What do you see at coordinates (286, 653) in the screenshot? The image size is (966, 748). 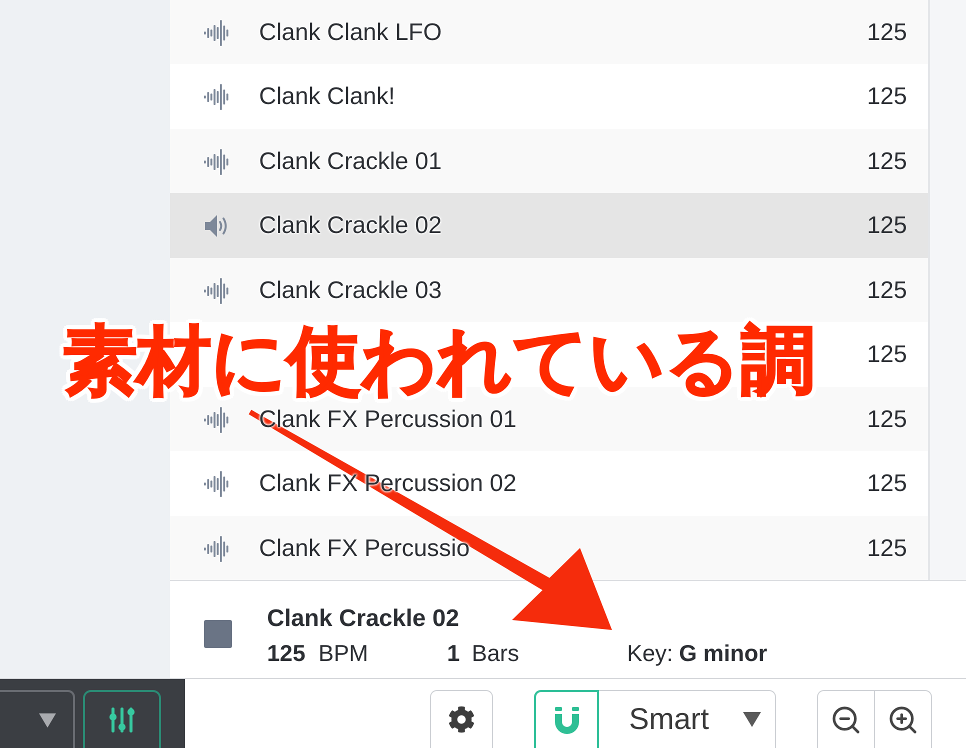 I see `tempo-value: 125` at bounding box center [286, 653].